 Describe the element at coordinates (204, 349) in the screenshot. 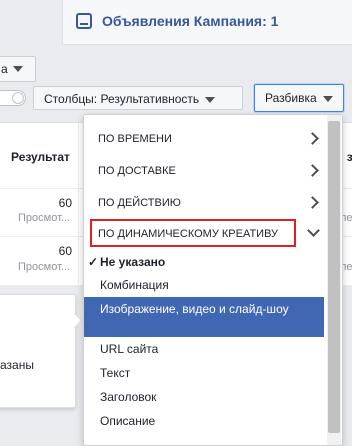

I see `menu-option-site-url: URL сайта` at that location.